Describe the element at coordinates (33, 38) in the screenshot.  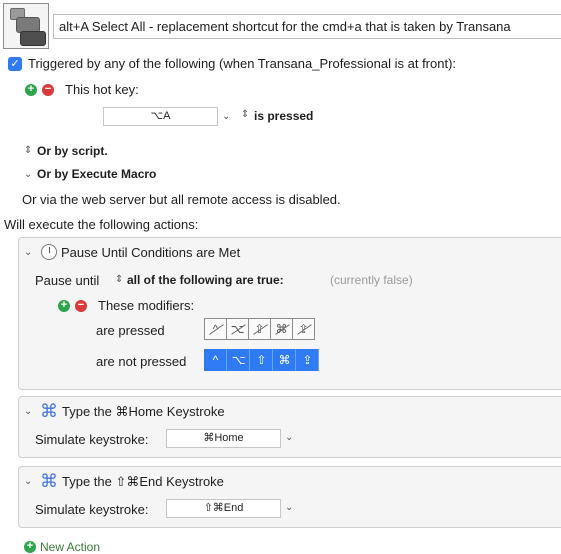
I see `key-icon` at that location.